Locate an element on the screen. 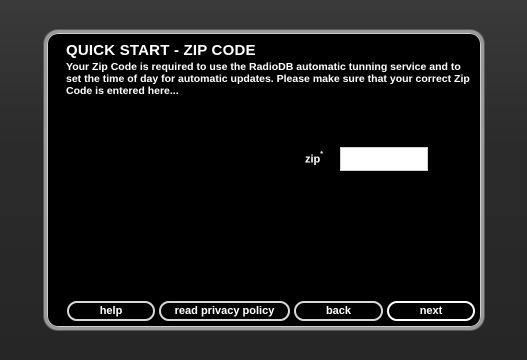 The image size is (527, 360). zip-label: zip* is located at coordinates (314, 158).